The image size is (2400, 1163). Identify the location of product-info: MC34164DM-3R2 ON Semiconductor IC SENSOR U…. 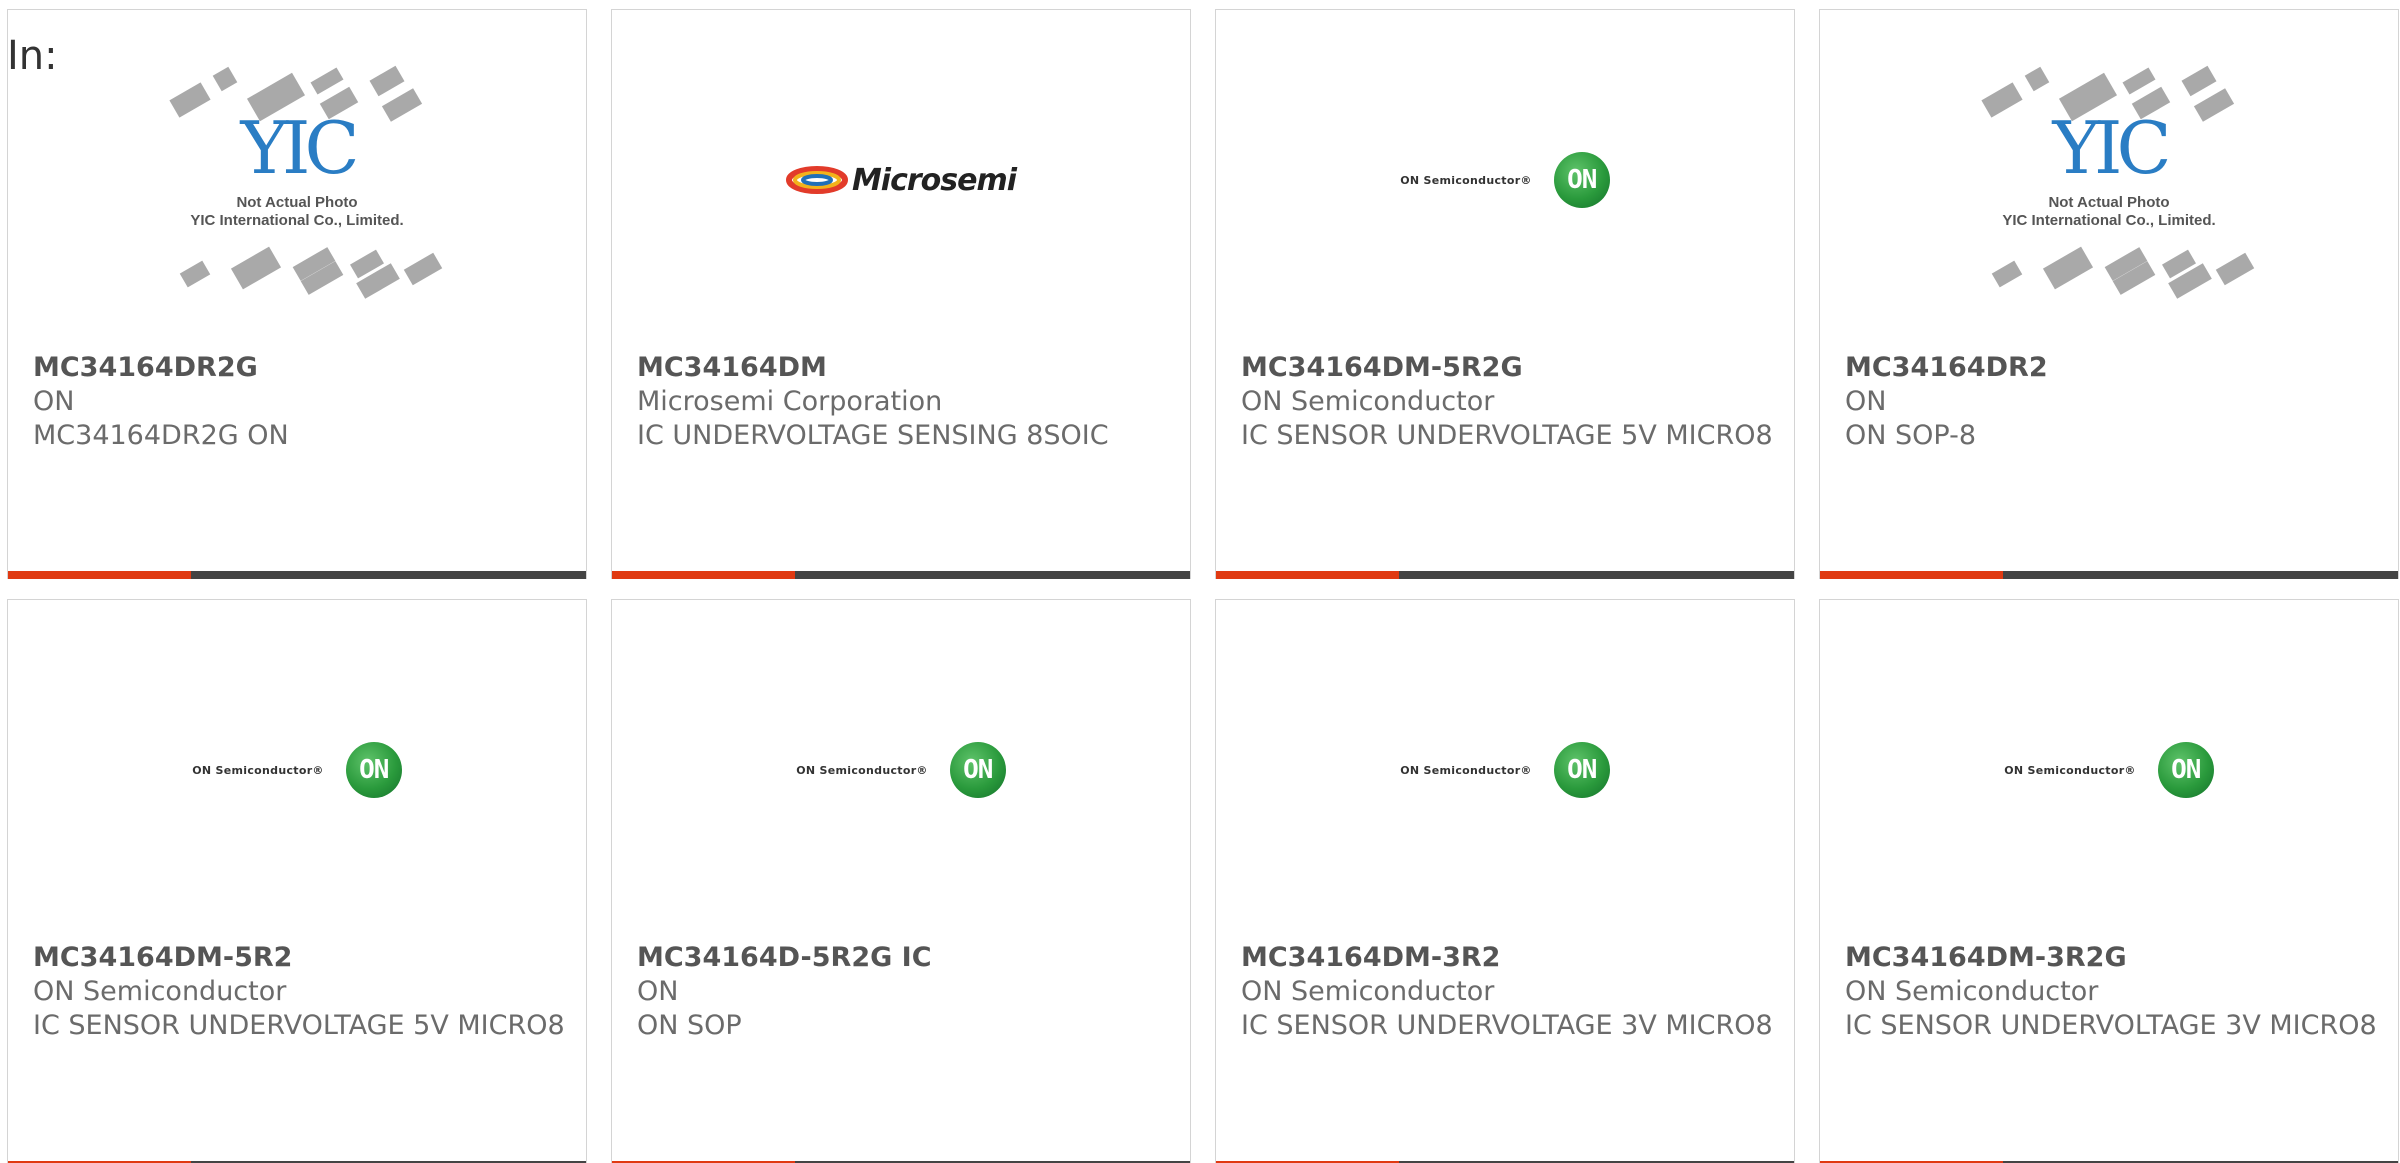
(1507, 992).